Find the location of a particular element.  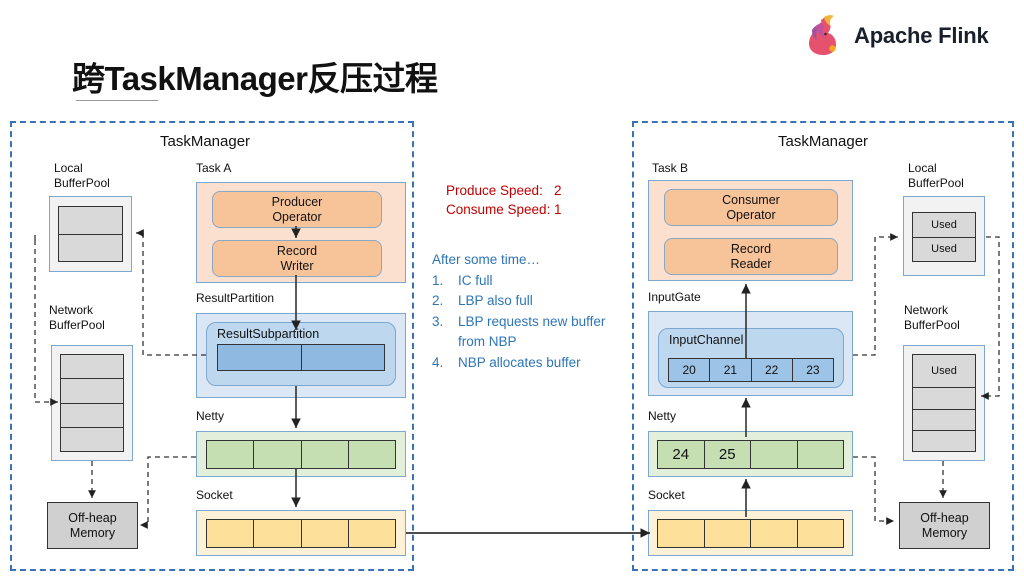

list-item: 3. LBP requests new buffer from NBP is located at coordinates (532, 332).